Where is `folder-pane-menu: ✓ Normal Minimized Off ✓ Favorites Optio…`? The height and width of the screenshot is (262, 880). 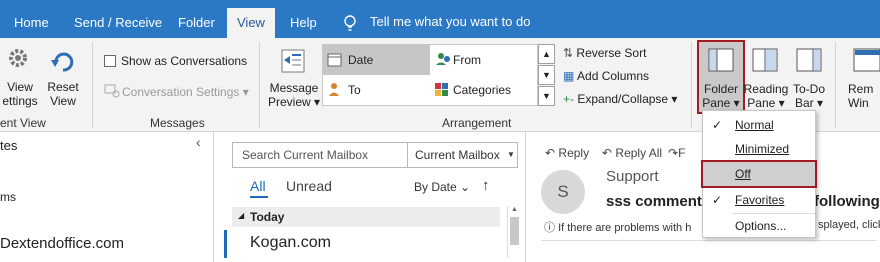
folder-pane-menu: ✓ Normal Minimized Off ✓ Favorites Optio… is located at coordinates (759, 174).